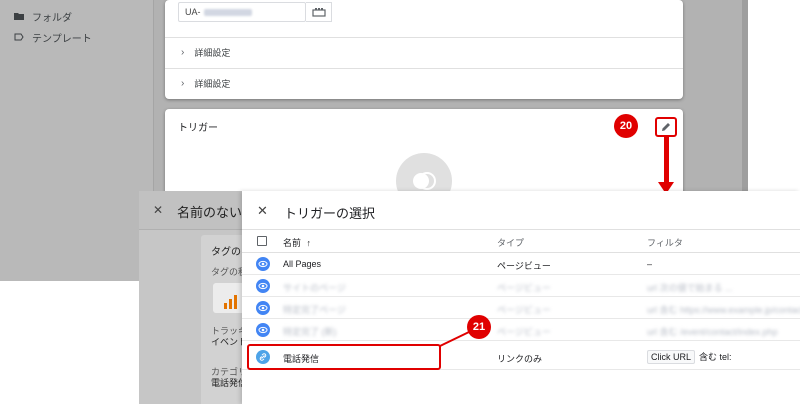  What do you see at coordinates (712, 332) in the screenshot?
I see `trigger-filter: url 含む /event/contact/index.php` at bounding box center [712, 332].